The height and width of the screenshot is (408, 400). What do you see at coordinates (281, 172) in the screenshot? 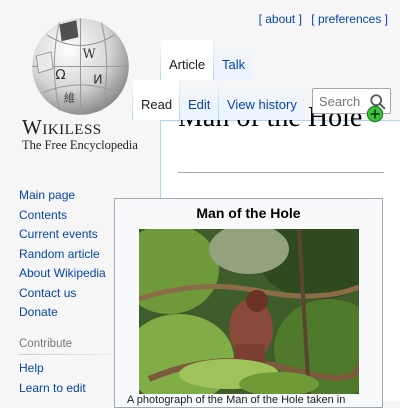
I see `title-divider` at bounding box center [281, 172].